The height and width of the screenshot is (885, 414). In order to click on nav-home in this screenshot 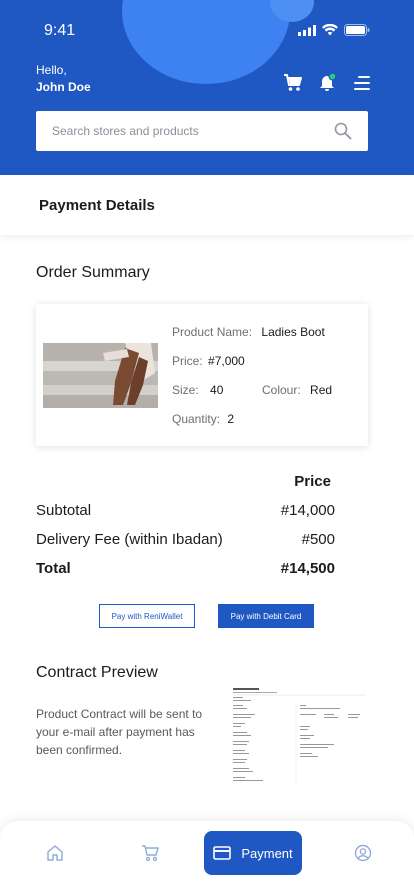, I will do `click(55, 853)`.